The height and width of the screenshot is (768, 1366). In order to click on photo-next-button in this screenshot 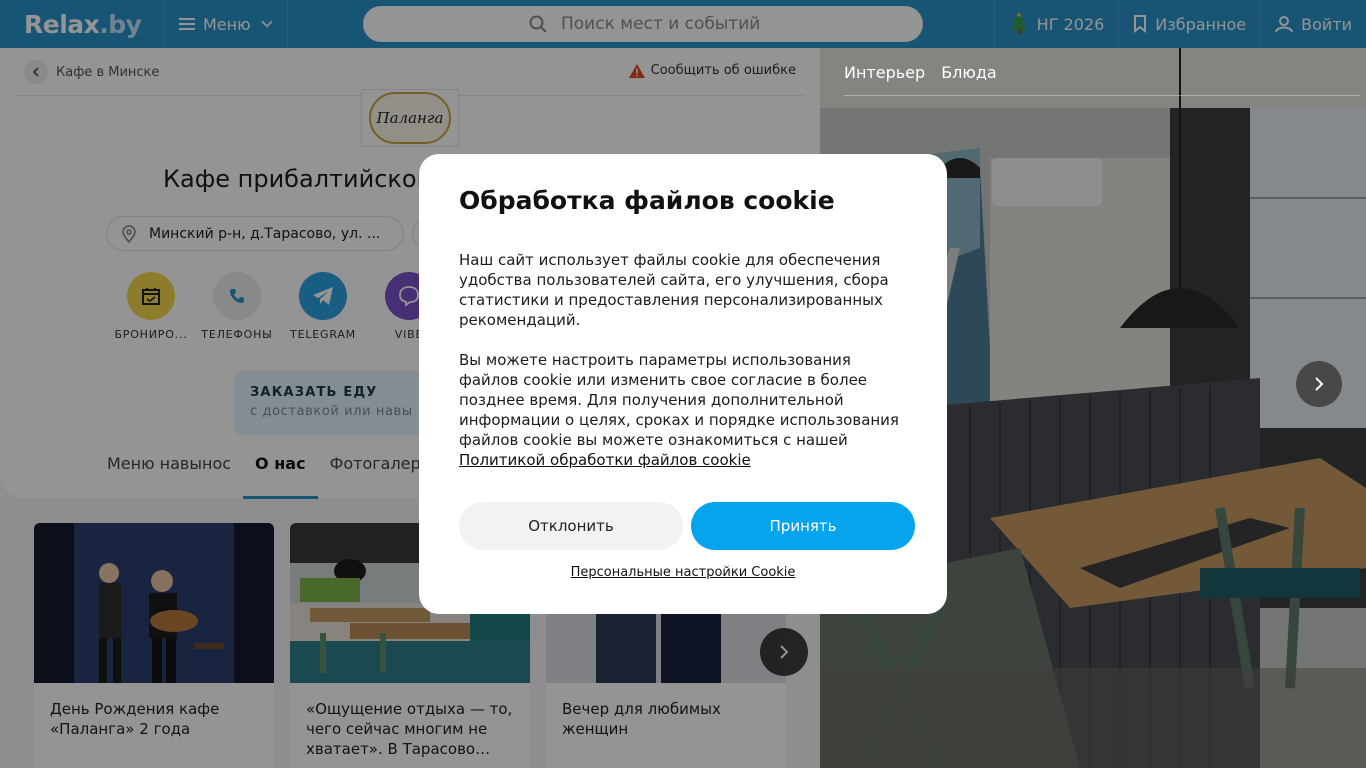, I will do `click(1319, 384)`.